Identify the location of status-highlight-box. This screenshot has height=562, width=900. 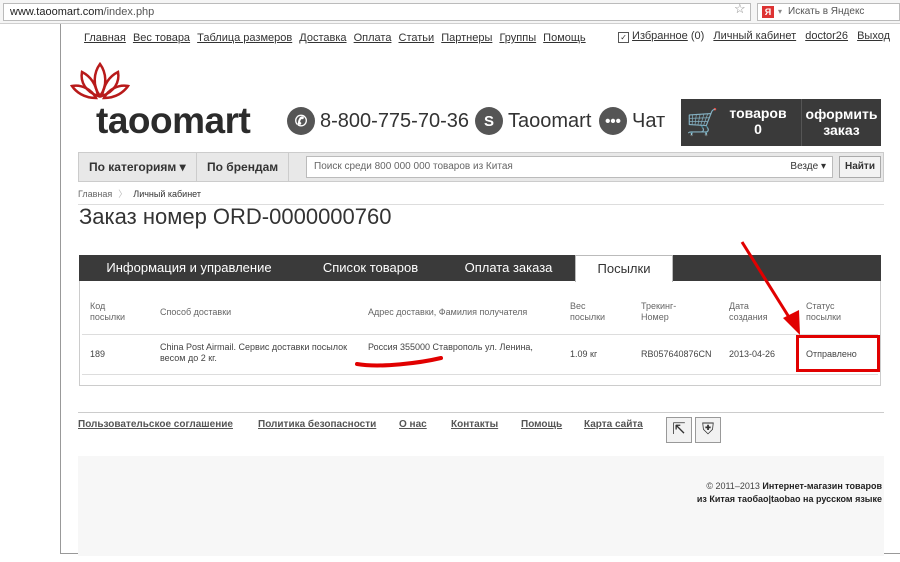
(838, 353).